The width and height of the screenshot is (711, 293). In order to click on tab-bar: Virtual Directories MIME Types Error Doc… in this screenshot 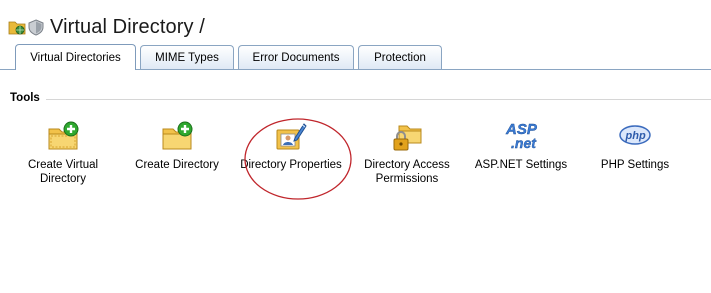, I will do `click(230, 57)`.